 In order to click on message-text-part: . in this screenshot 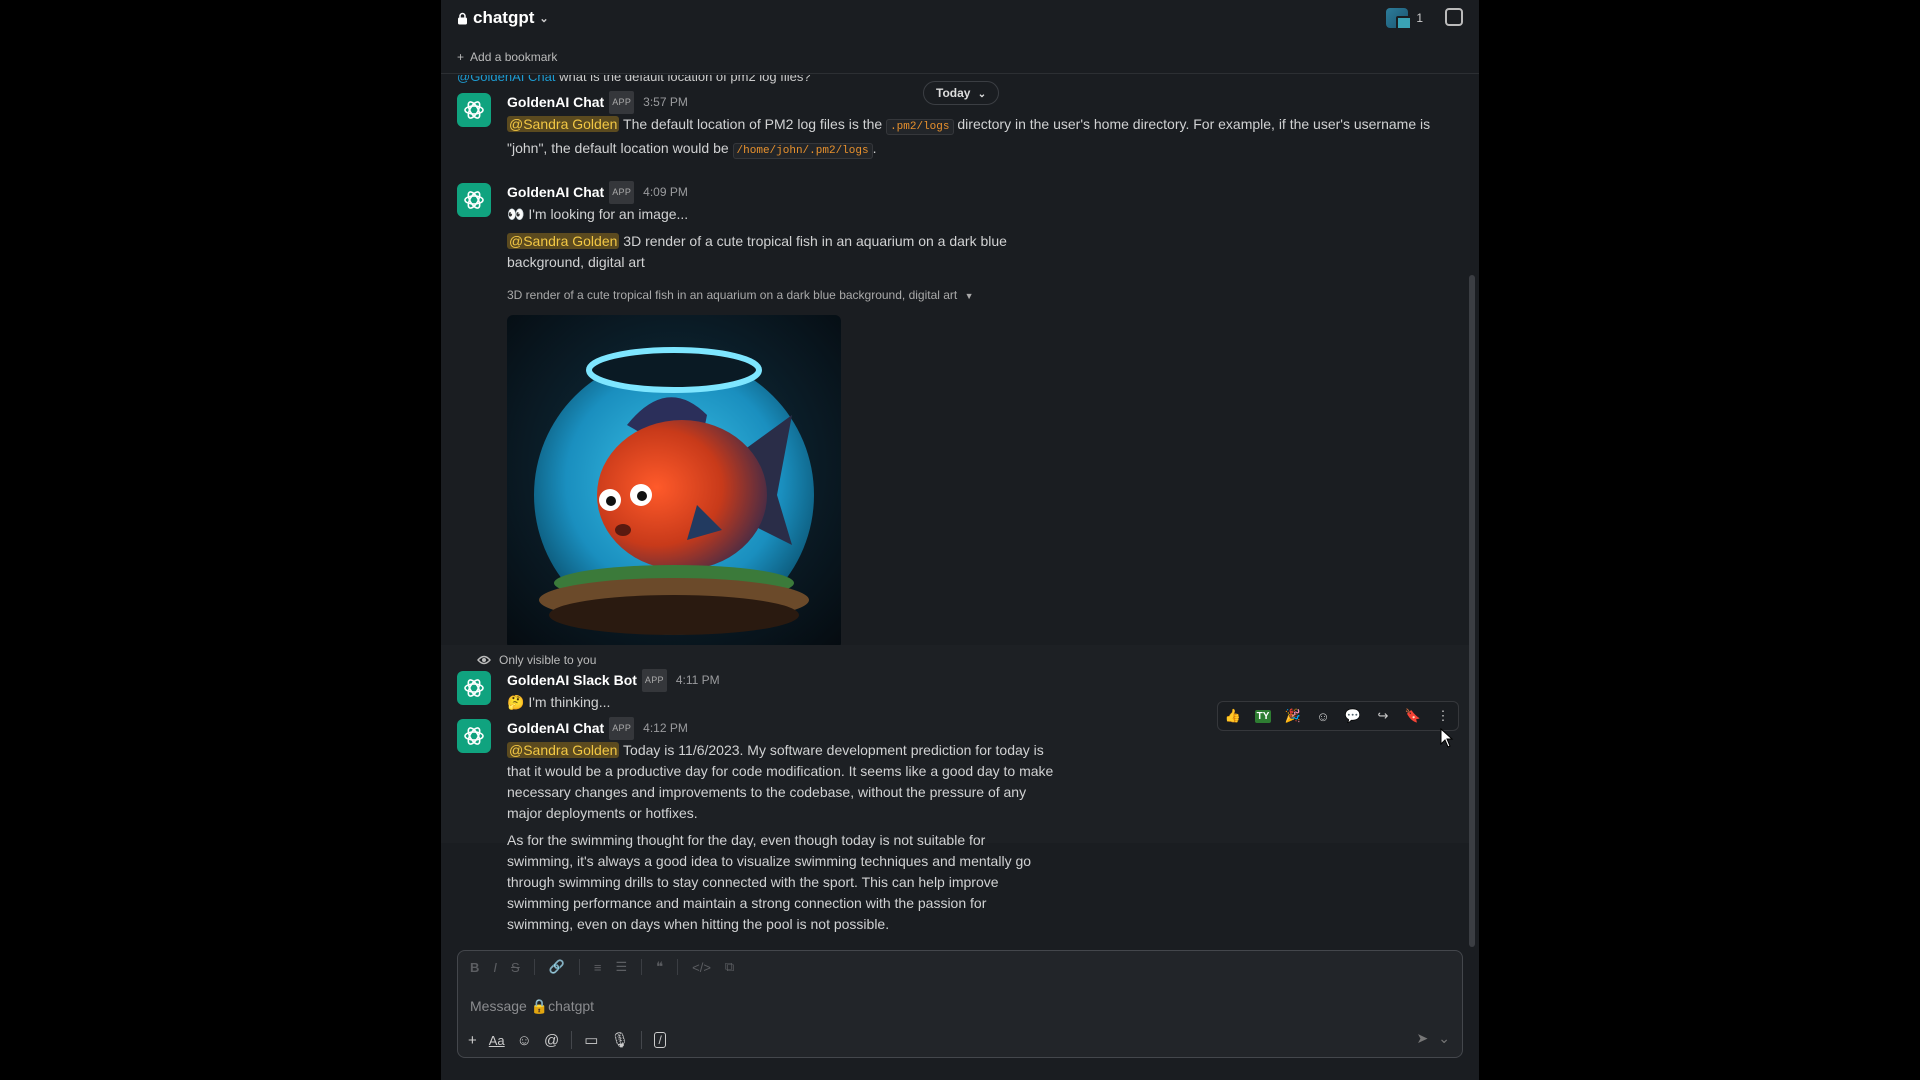, I will do `click(874, 148)`.